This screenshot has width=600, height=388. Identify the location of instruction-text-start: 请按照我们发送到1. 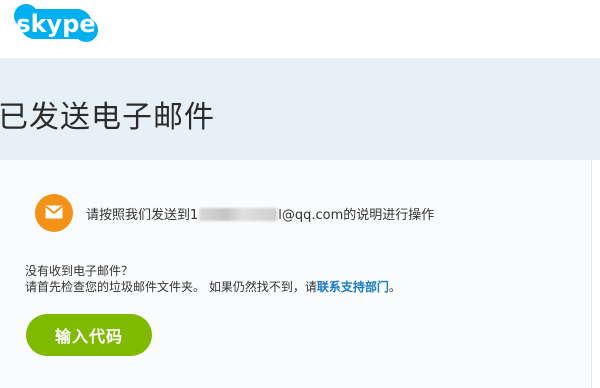
(142, 215).